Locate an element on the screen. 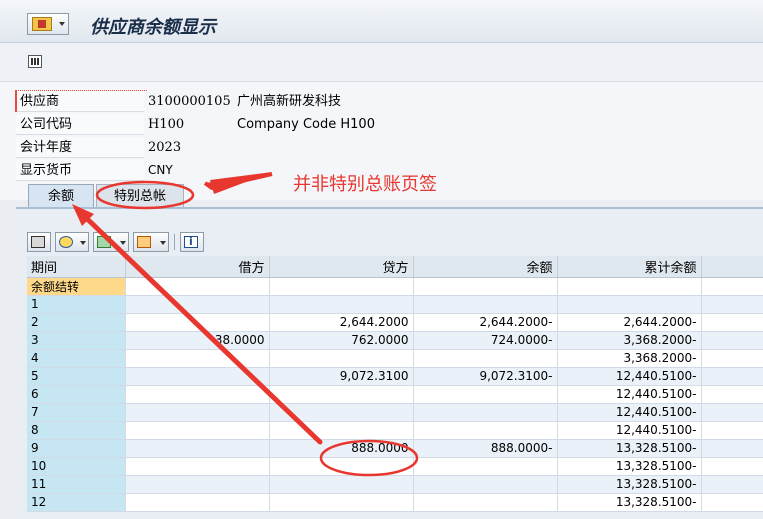  cell-period: 6 is located at coordinates (76, 394).